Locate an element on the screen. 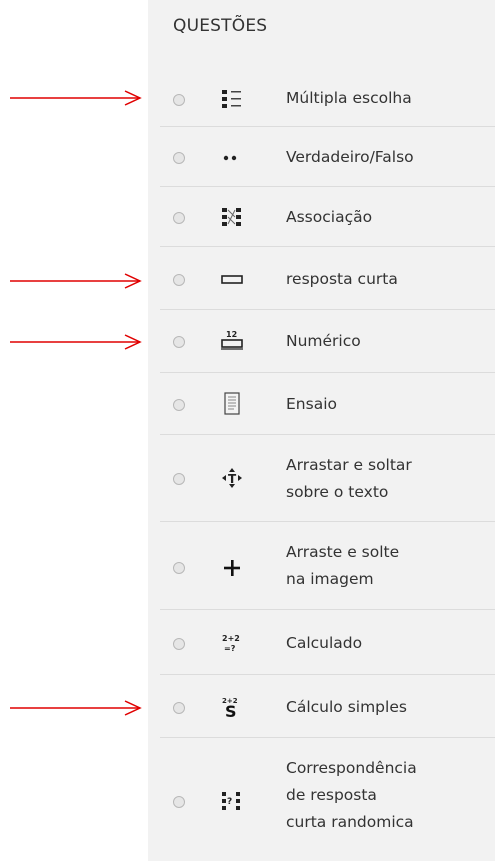  calculated-simple-icon: 2+2 S is located at coordinates (234, 708).